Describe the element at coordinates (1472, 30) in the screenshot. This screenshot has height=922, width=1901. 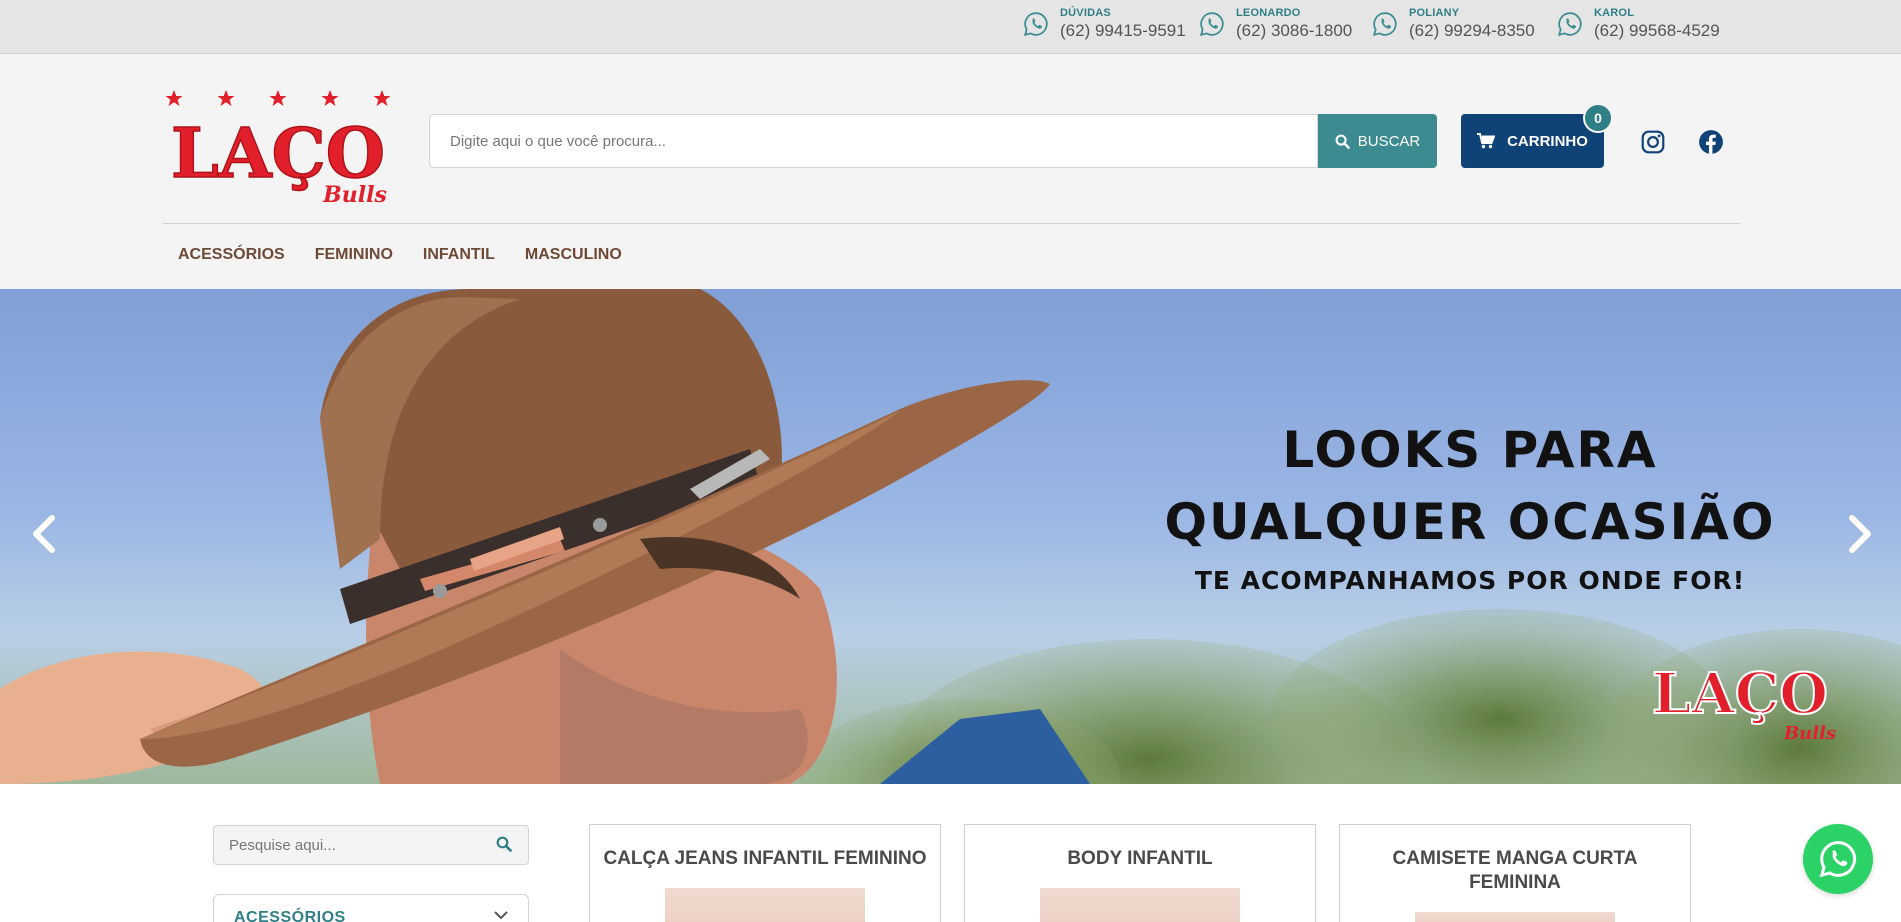
I see `contact-phone: (62) 99294-8350` at that location.